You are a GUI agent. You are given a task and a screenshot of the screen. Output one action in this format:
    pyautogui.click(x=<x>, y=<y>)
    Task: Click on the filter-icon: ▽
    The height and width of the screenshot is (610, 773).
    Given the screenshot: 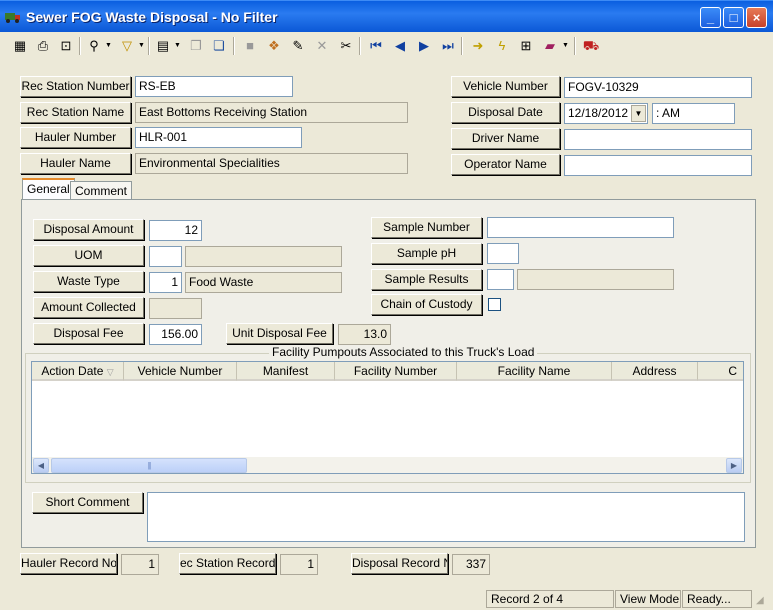 What is the action you would take?
    pyautogui.click(x=127, y=46)
    